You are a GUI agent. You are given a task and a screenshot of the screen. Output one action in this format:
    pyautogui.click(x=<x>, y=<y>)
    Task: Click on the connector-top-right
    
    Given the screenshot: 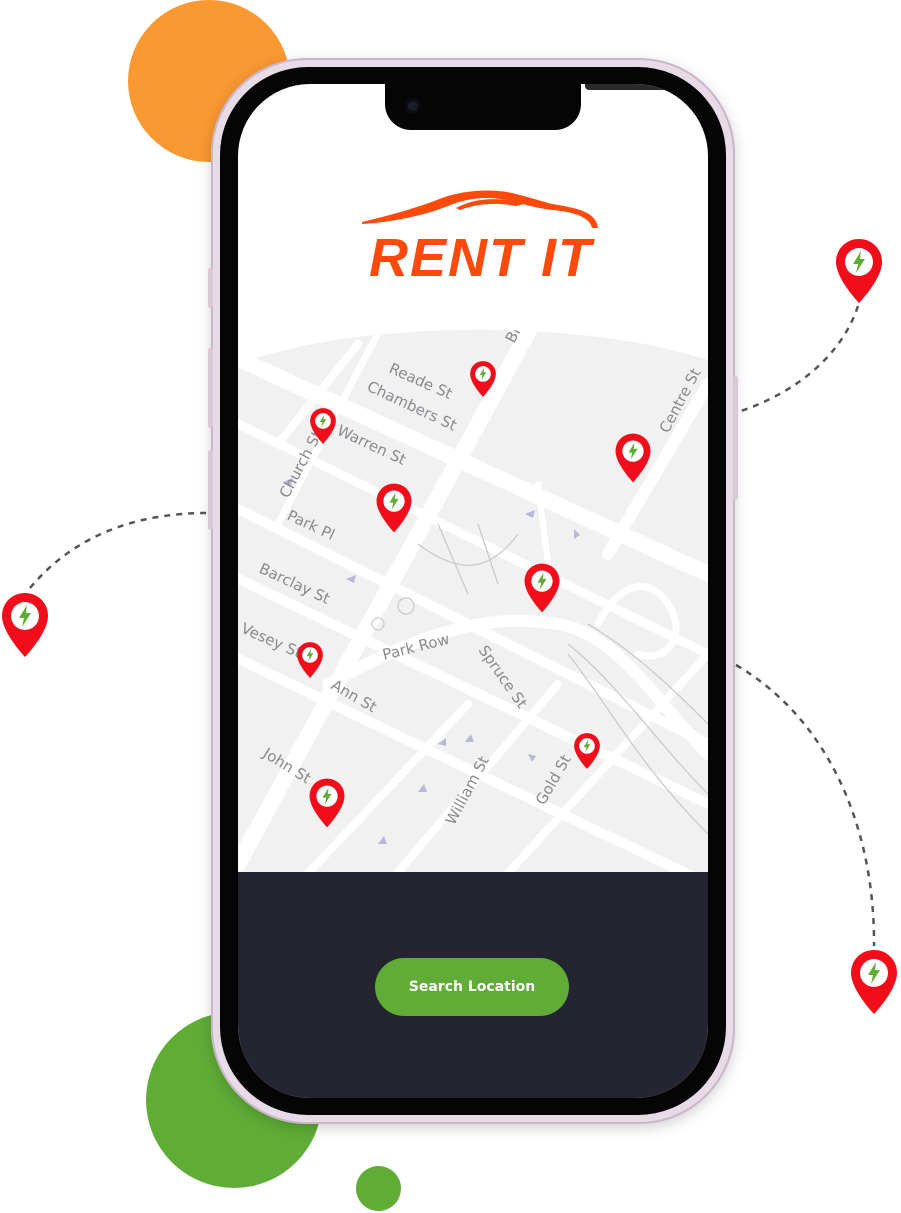 What is the action you would take?
    pyautogui.click(x=798, y=359)
    